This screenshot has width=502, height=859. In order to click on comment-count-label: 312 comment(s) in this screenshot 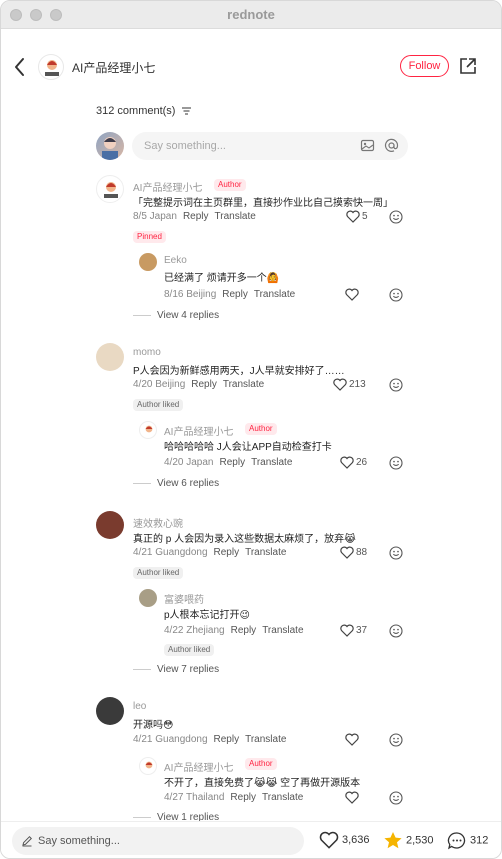, I will do `click(136, 111)`.